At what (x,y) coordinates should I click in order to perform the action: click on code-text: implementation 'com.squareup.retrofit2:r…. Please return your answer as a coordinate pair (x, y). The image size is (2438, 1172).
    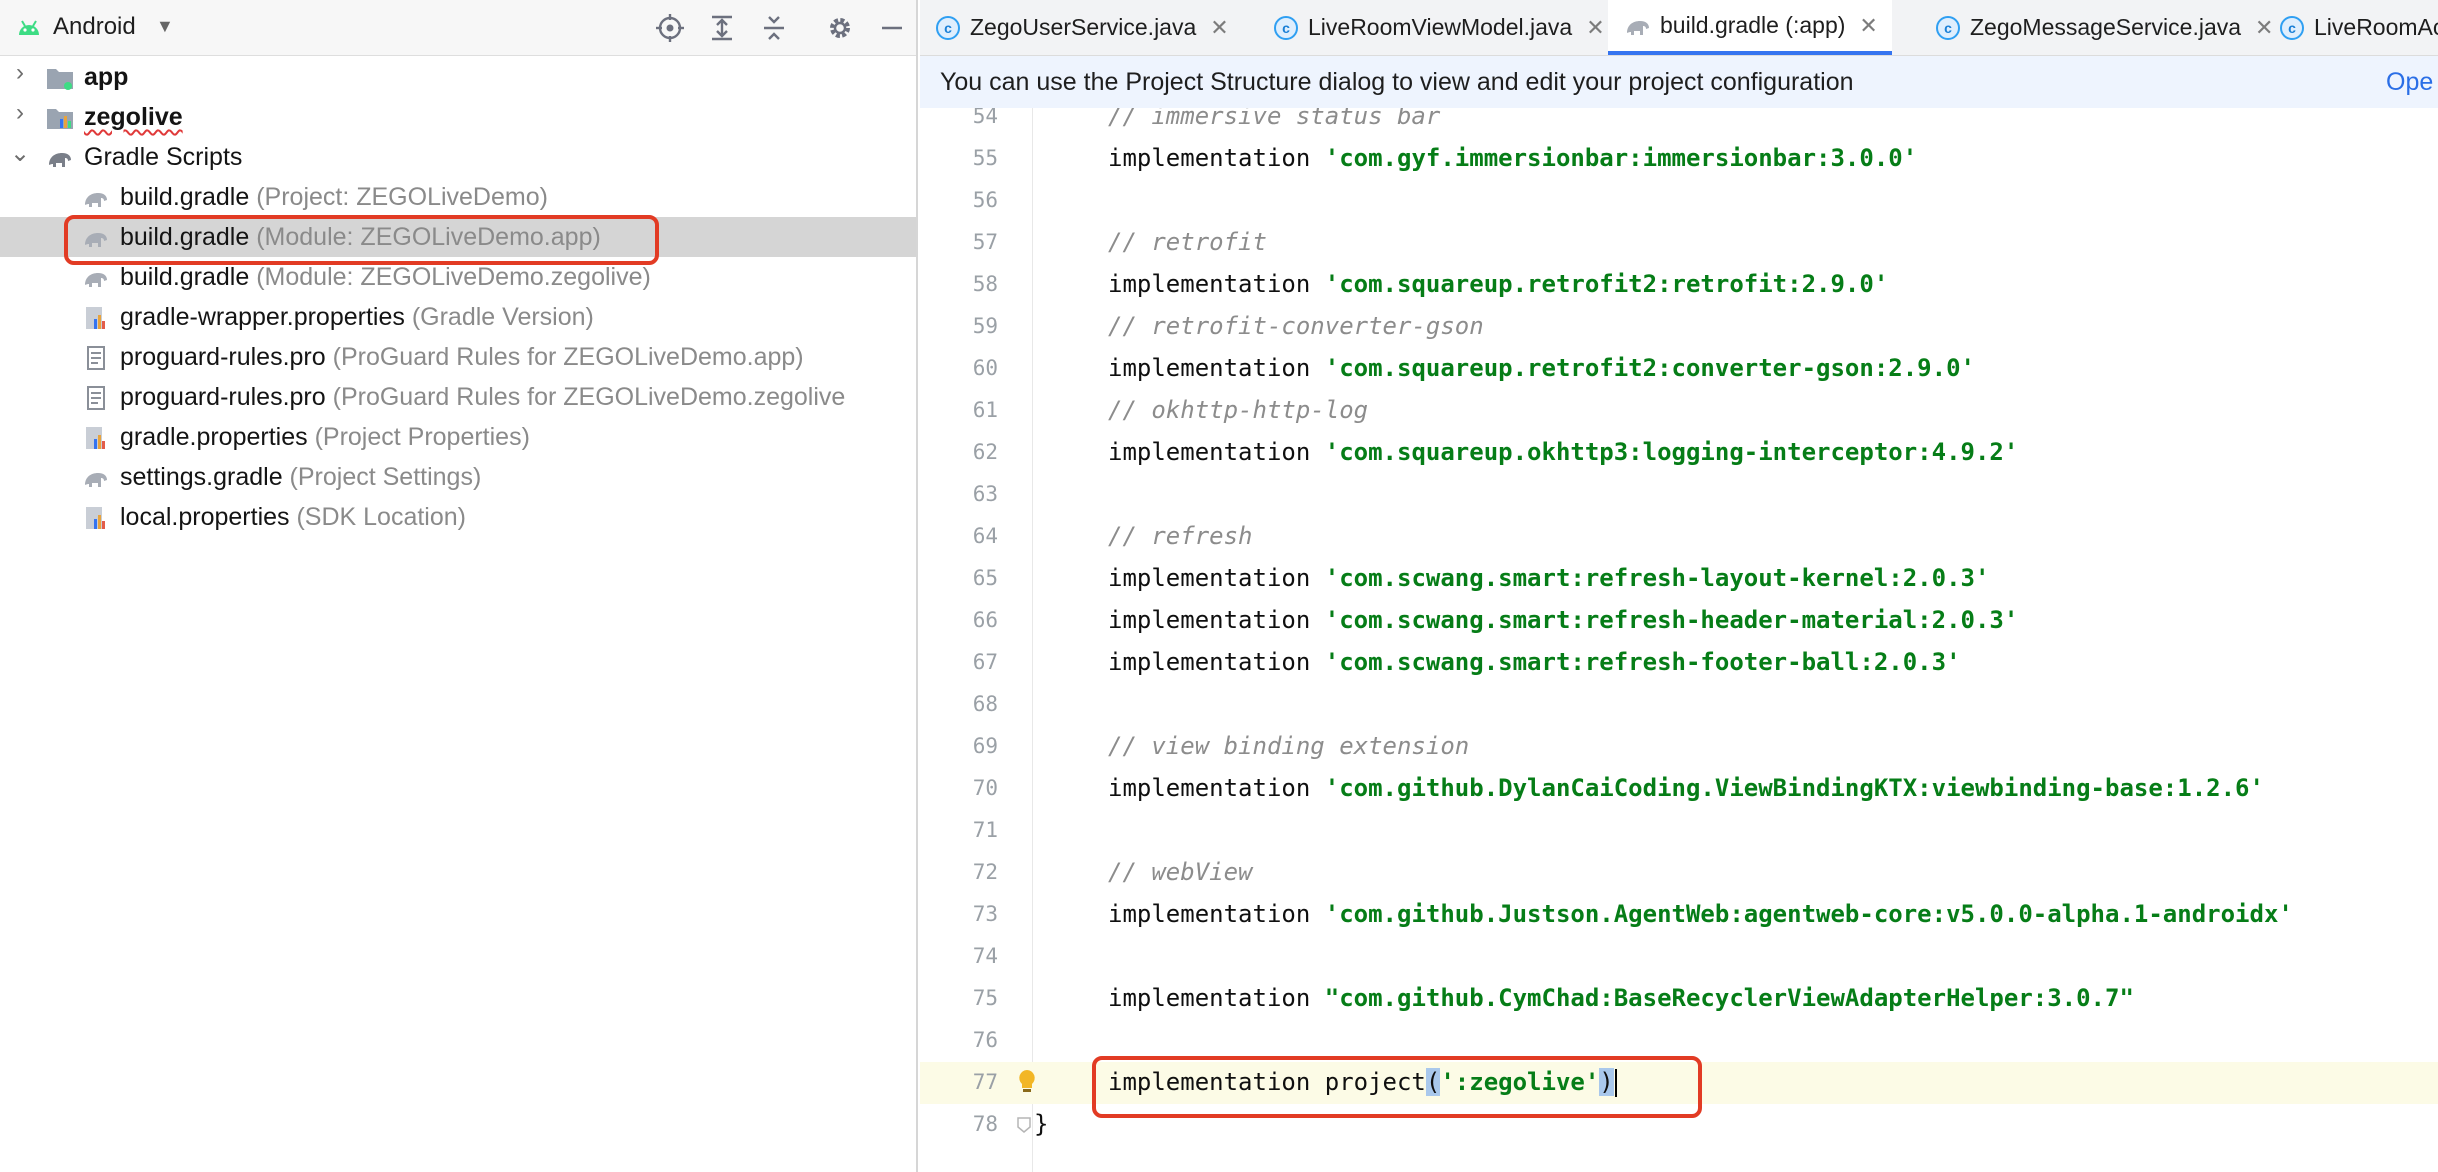
    Looking at the image, I should click on (1498, 284).